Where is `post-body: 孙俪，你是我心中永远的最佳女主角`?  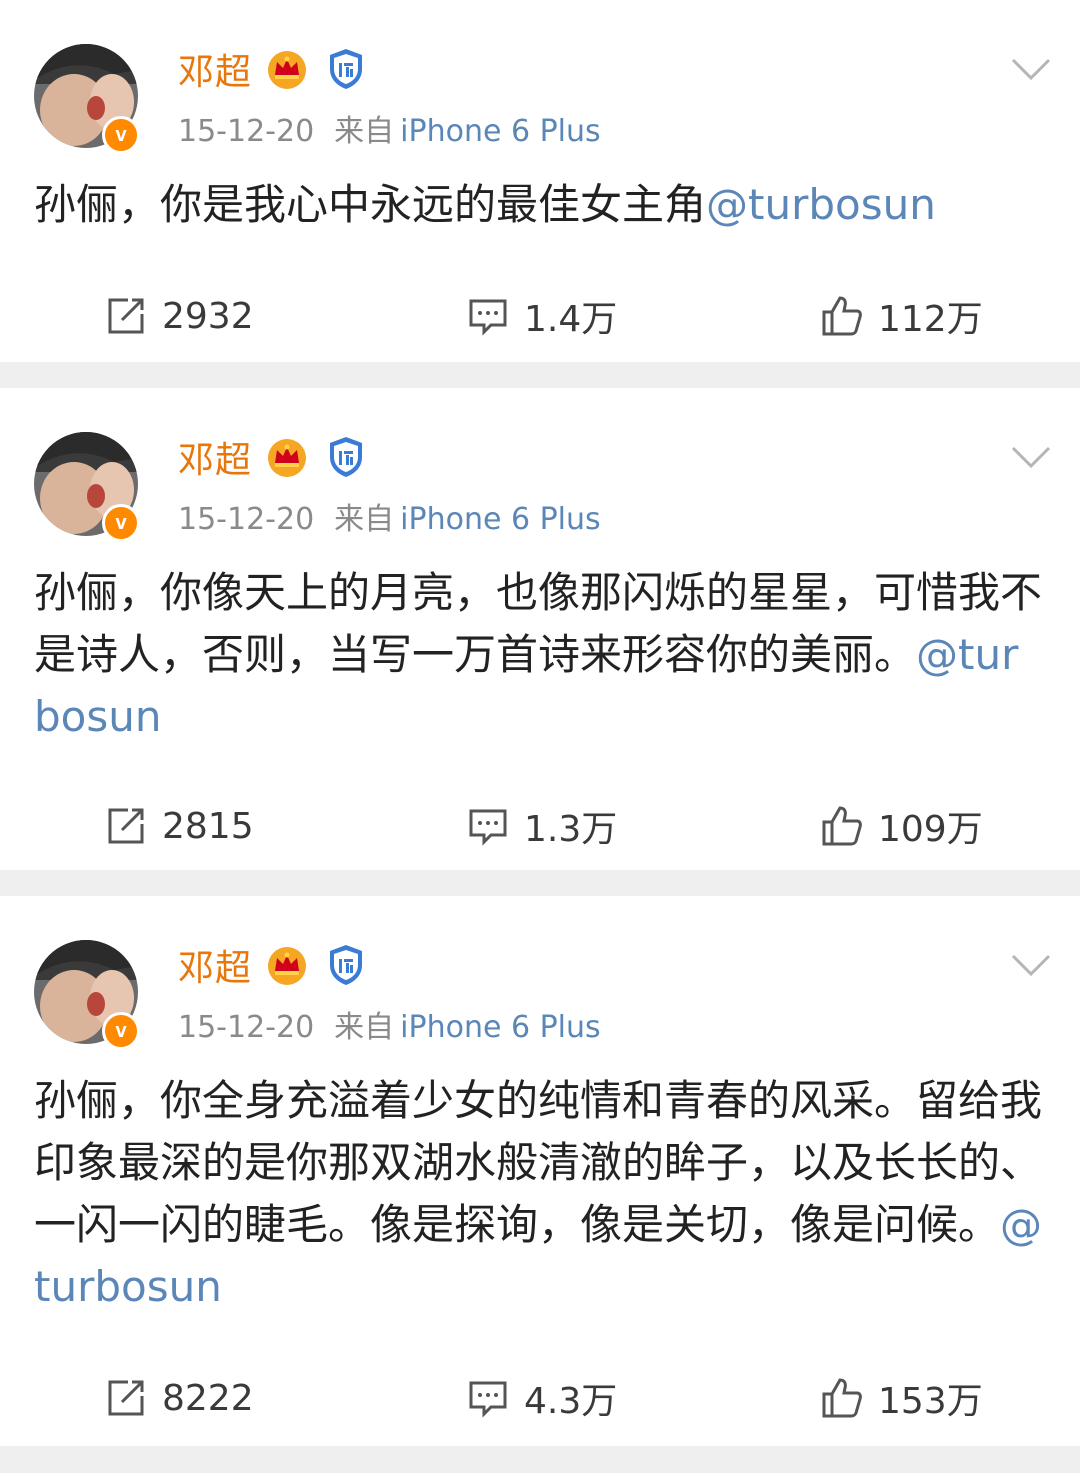 post-body: 孙俪，你是我心中永远的最佳女主角 is located at coordinates (370, 204).